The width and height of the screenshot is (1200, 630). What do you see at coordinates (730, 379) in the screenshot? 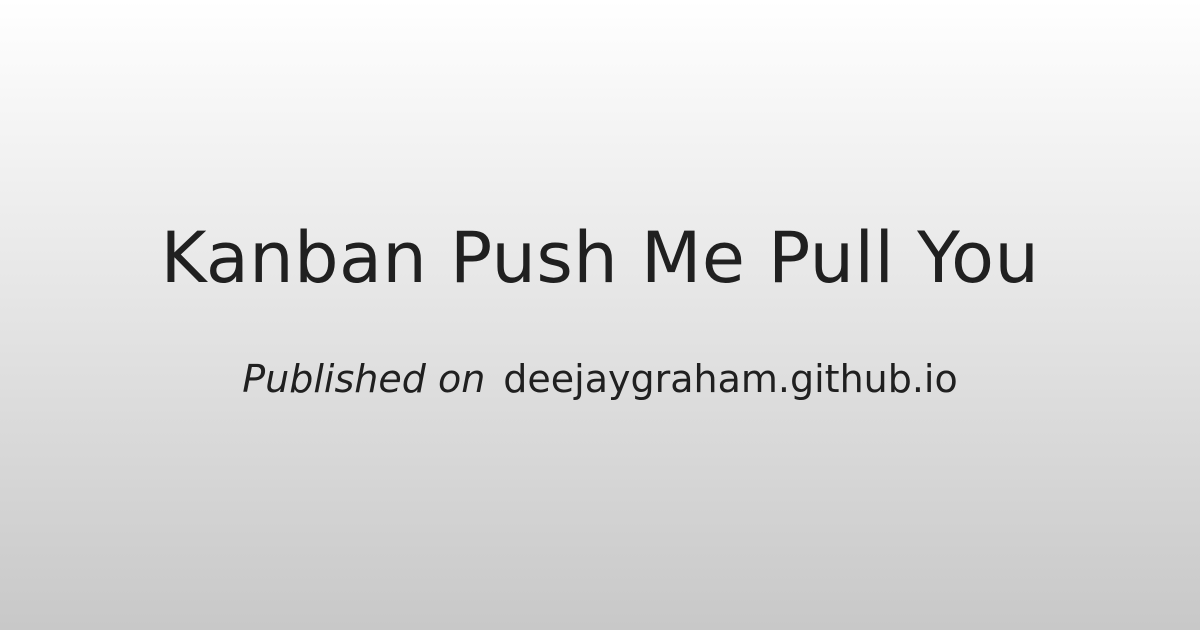
I see `site-domain: deejaygraham.github.io` at bounding box center [730, 379].